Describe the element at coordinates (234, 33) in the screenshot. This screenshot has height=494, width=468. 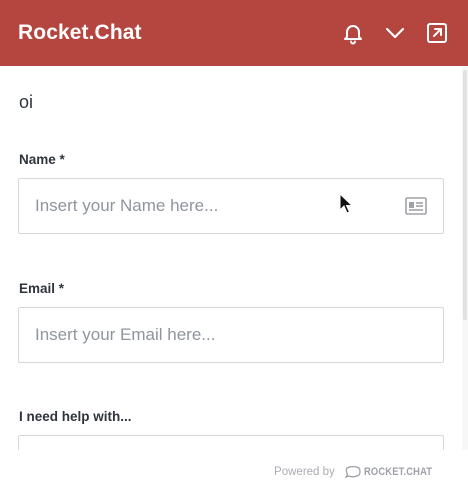
I see `widget-header: Rocket.Chat` at that location.